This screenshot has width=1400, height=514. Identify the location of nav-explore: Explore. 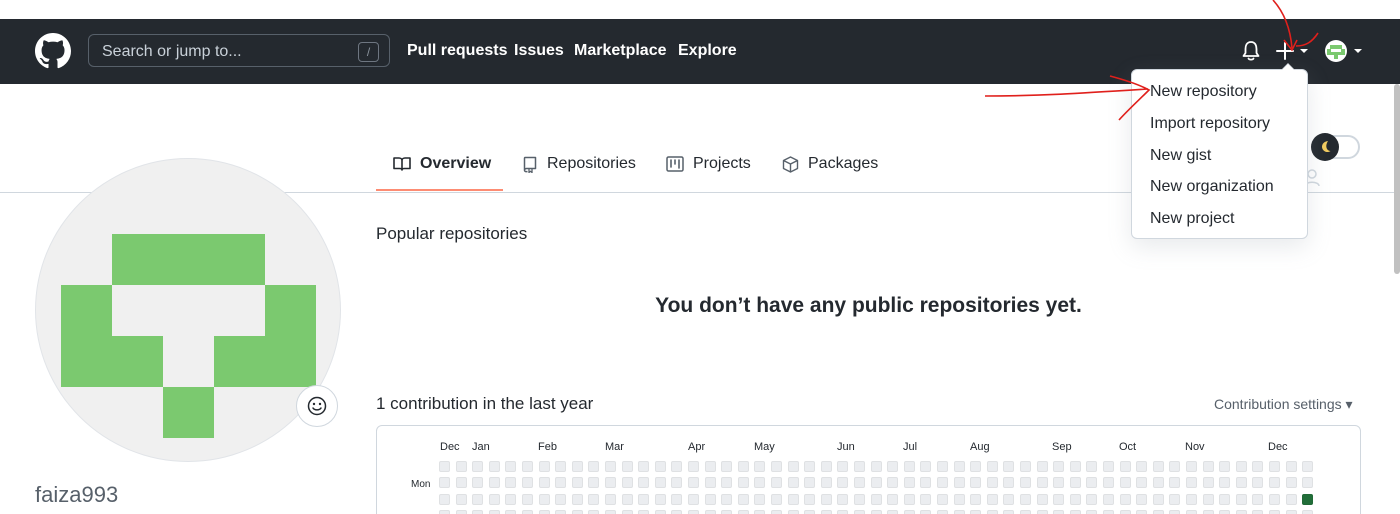
(707, 51).